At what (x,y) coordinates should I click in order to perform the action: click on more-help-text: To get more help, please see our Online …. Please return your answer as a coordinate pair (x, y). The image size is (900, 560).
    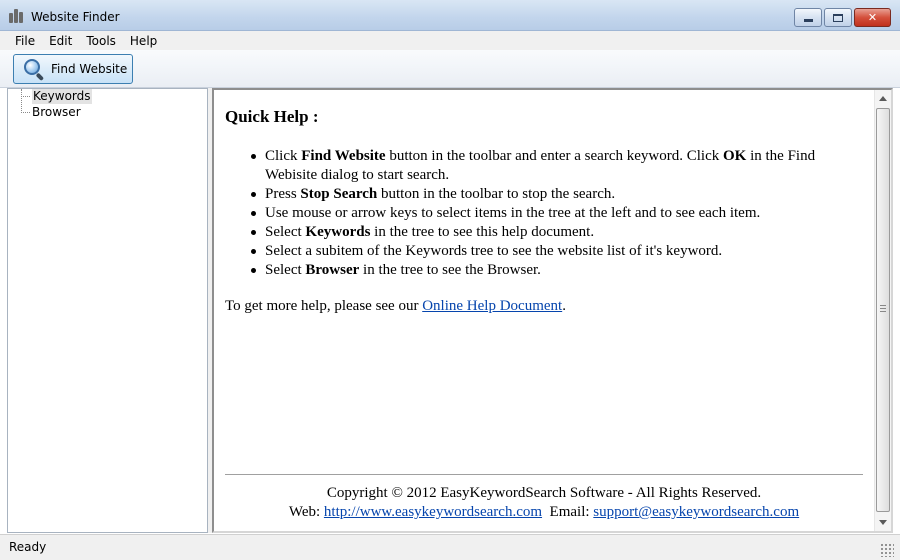
    Looking at the image, I should click on (395, 306).